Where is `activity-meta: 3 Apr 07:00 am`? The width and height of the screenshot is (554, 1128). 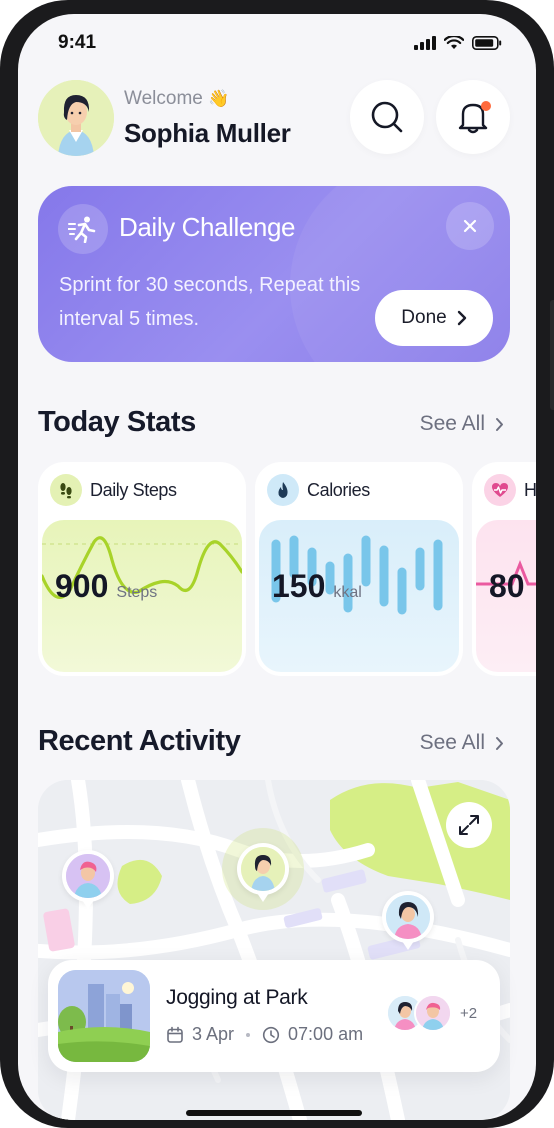 activity-meta: 3 Apr 07:00 am is located at coordinates (264, 1034).